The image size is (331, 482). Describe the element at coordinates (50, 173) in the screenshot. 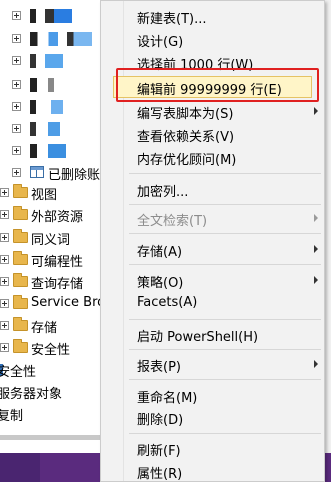

I see `tree-row-deleted-account: 已删除账` at that location.